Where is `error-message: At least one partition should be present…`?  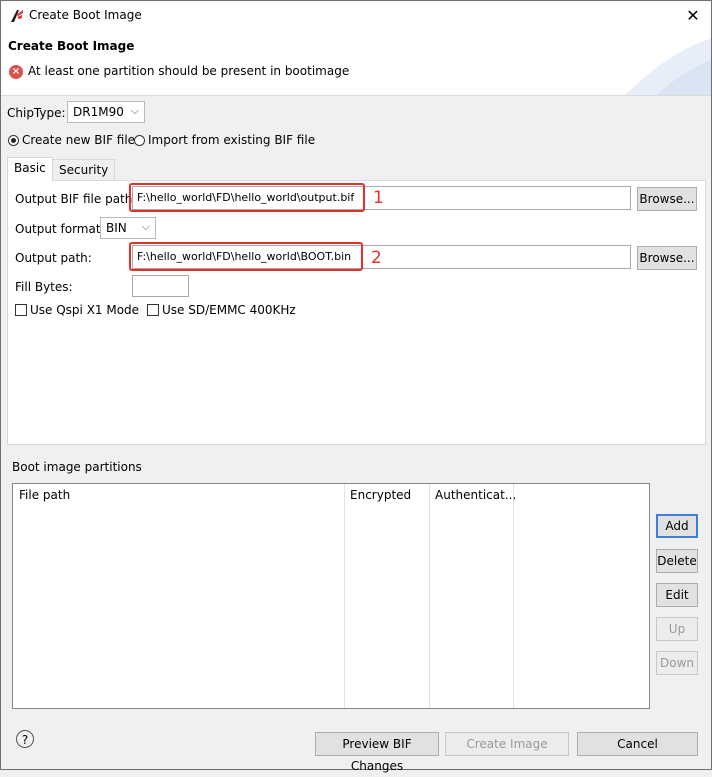 error-message: At least one partition should be present… is located at coordinates (189, 71).